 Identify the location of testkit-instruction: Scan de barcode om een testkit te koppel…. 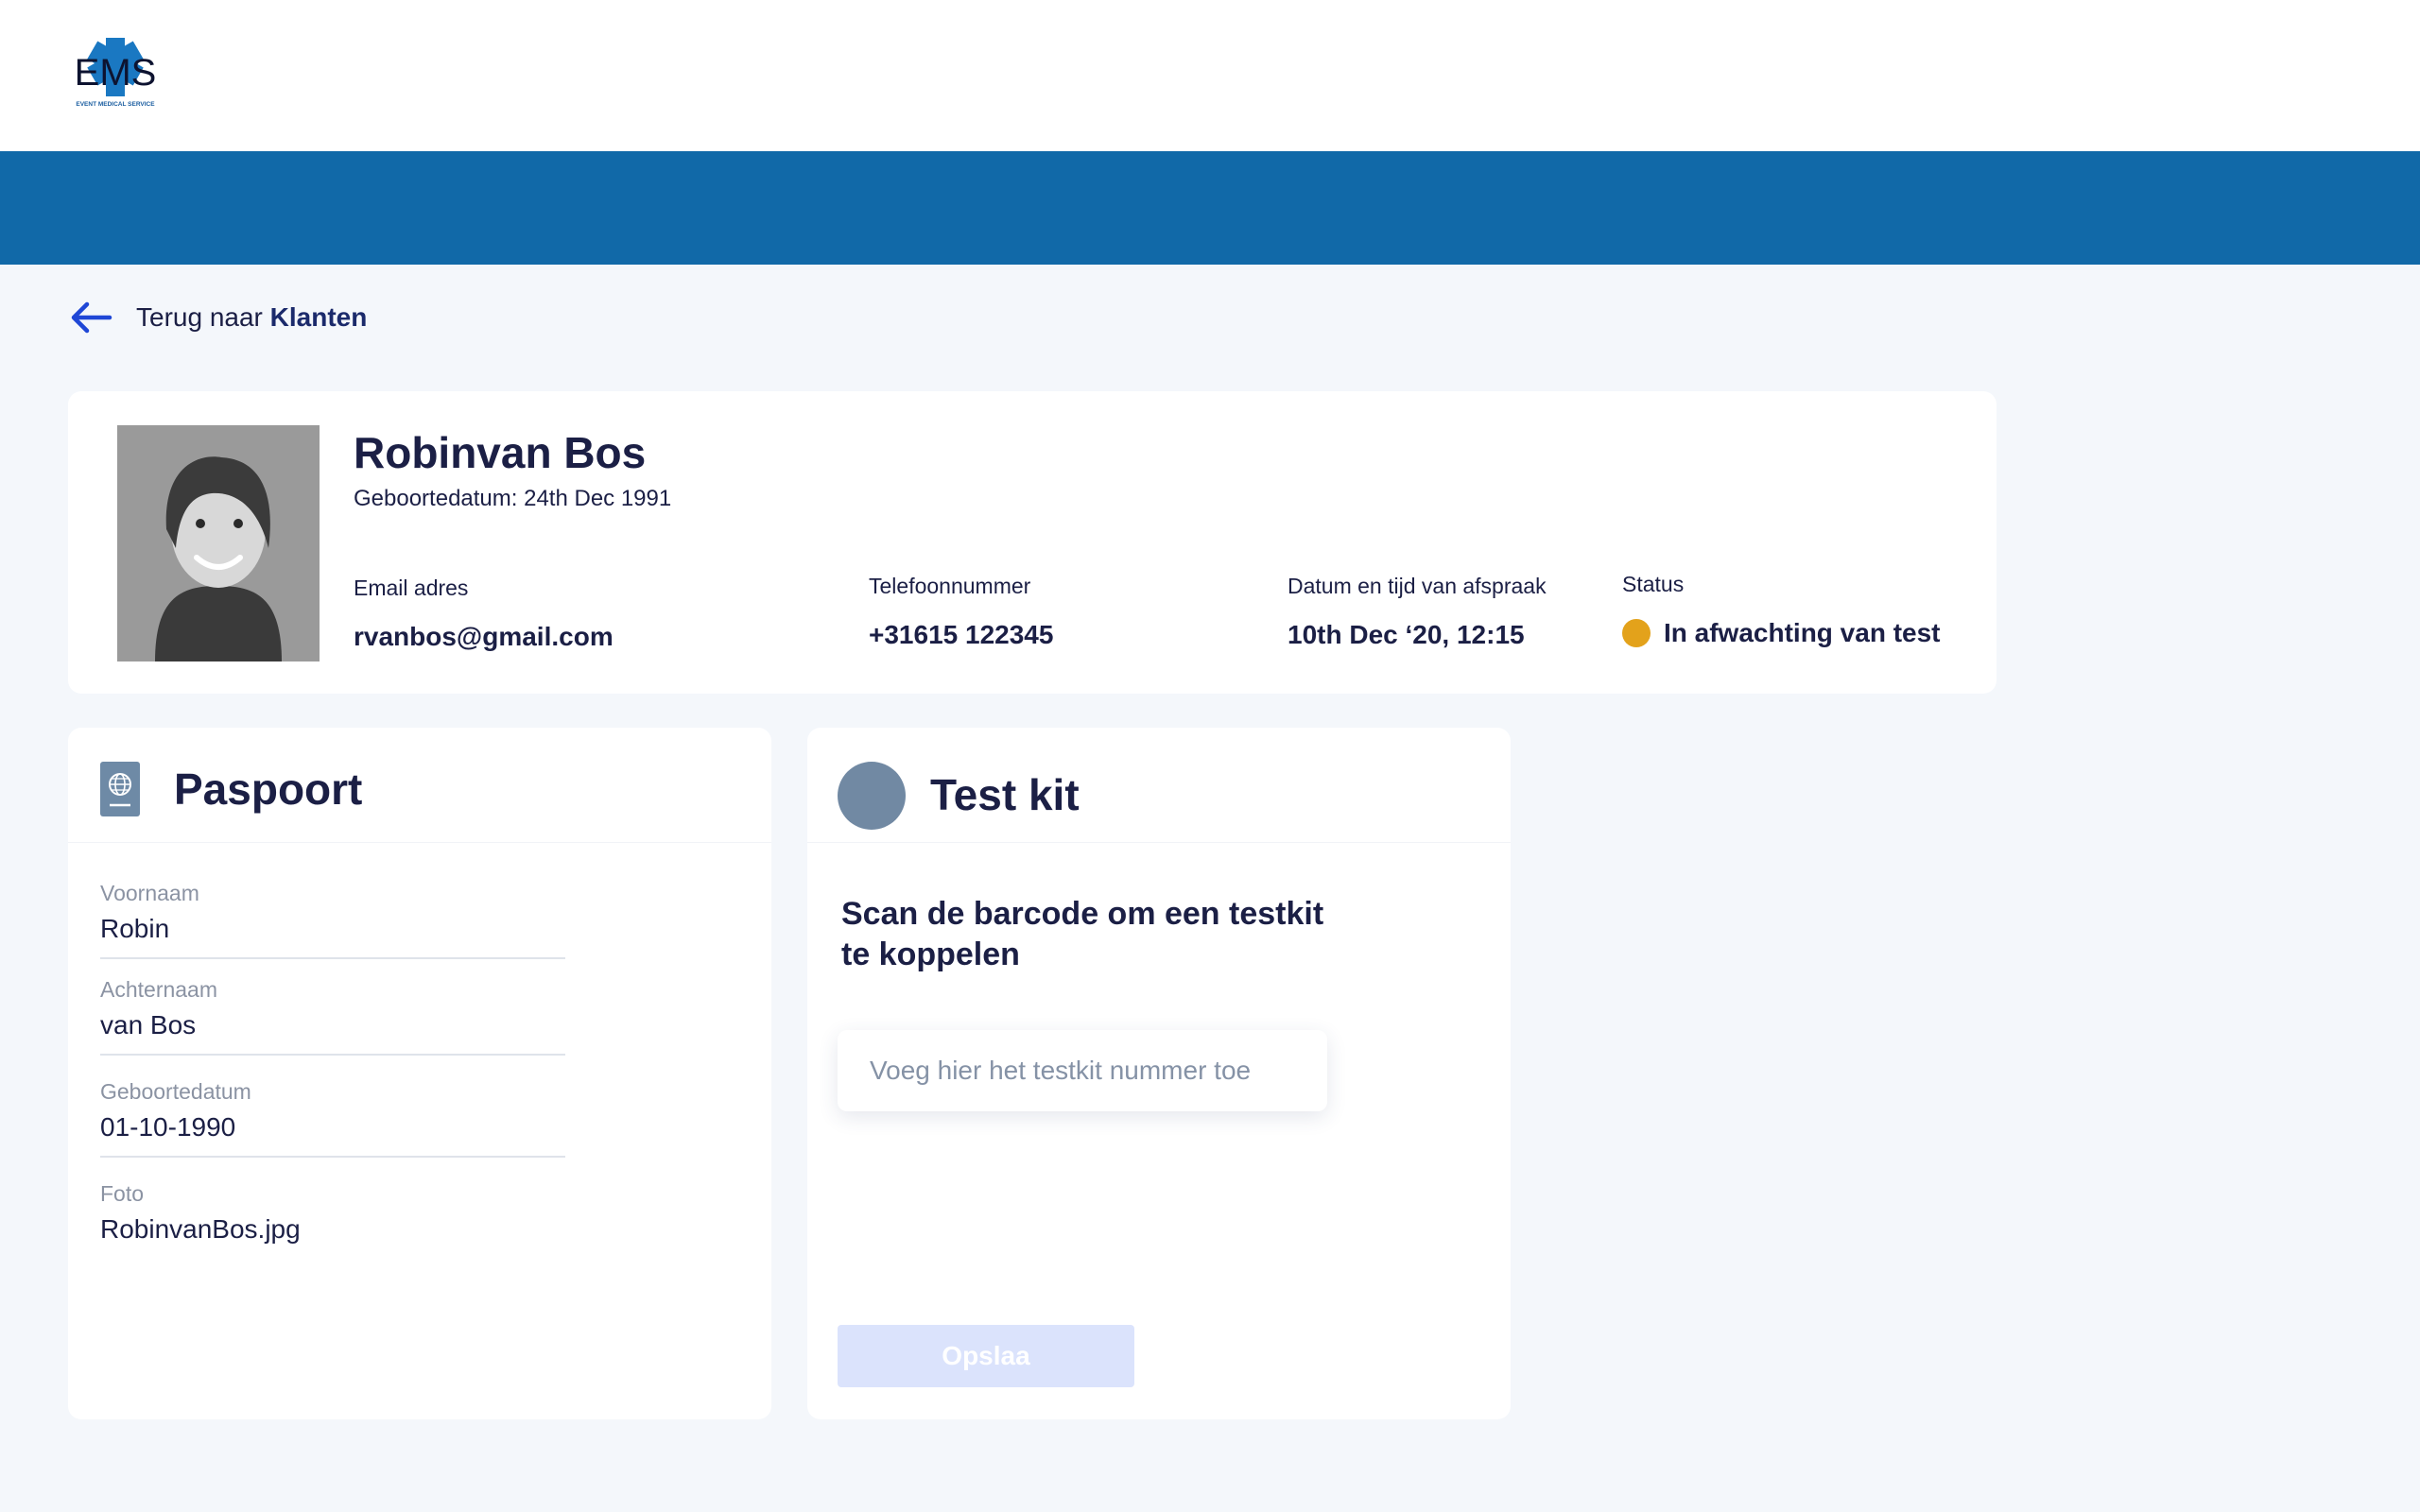
(1082, 934).